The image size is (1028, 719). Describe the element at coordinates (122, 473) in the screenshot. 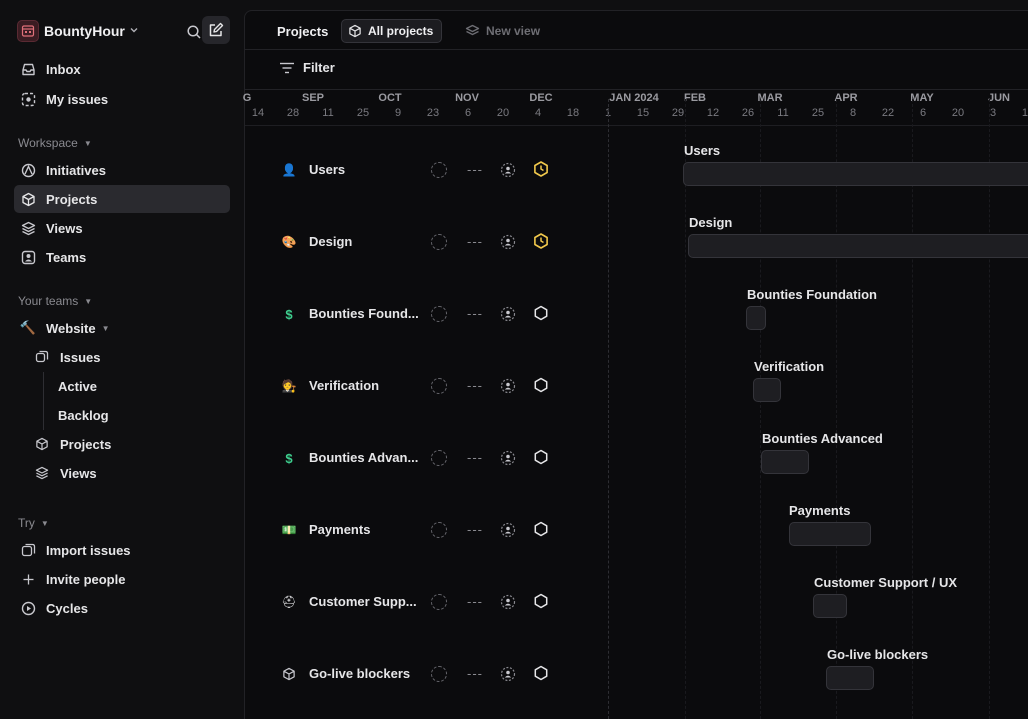

I see `sidebar-item-team-views: Views` at that location.